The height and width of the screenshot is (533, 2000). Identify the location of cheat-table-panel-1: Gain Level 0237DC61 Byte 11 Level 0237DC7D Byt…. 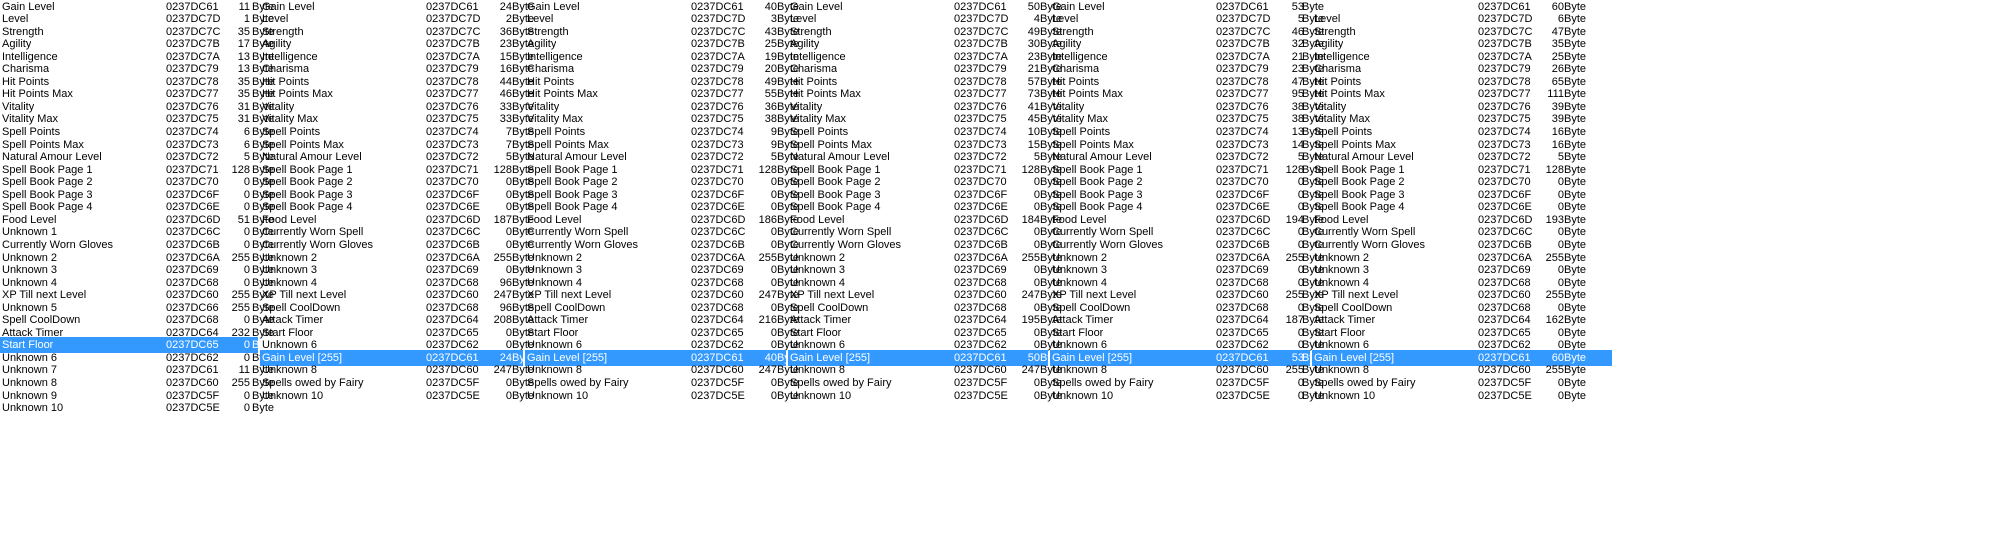
(137, 266).